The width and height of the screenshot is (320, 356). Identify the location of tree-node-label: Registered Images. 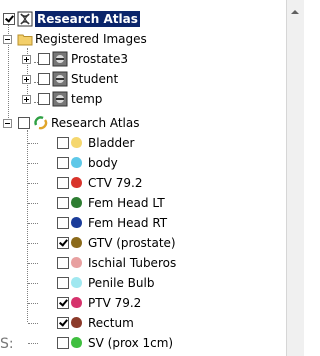
(91, 39).